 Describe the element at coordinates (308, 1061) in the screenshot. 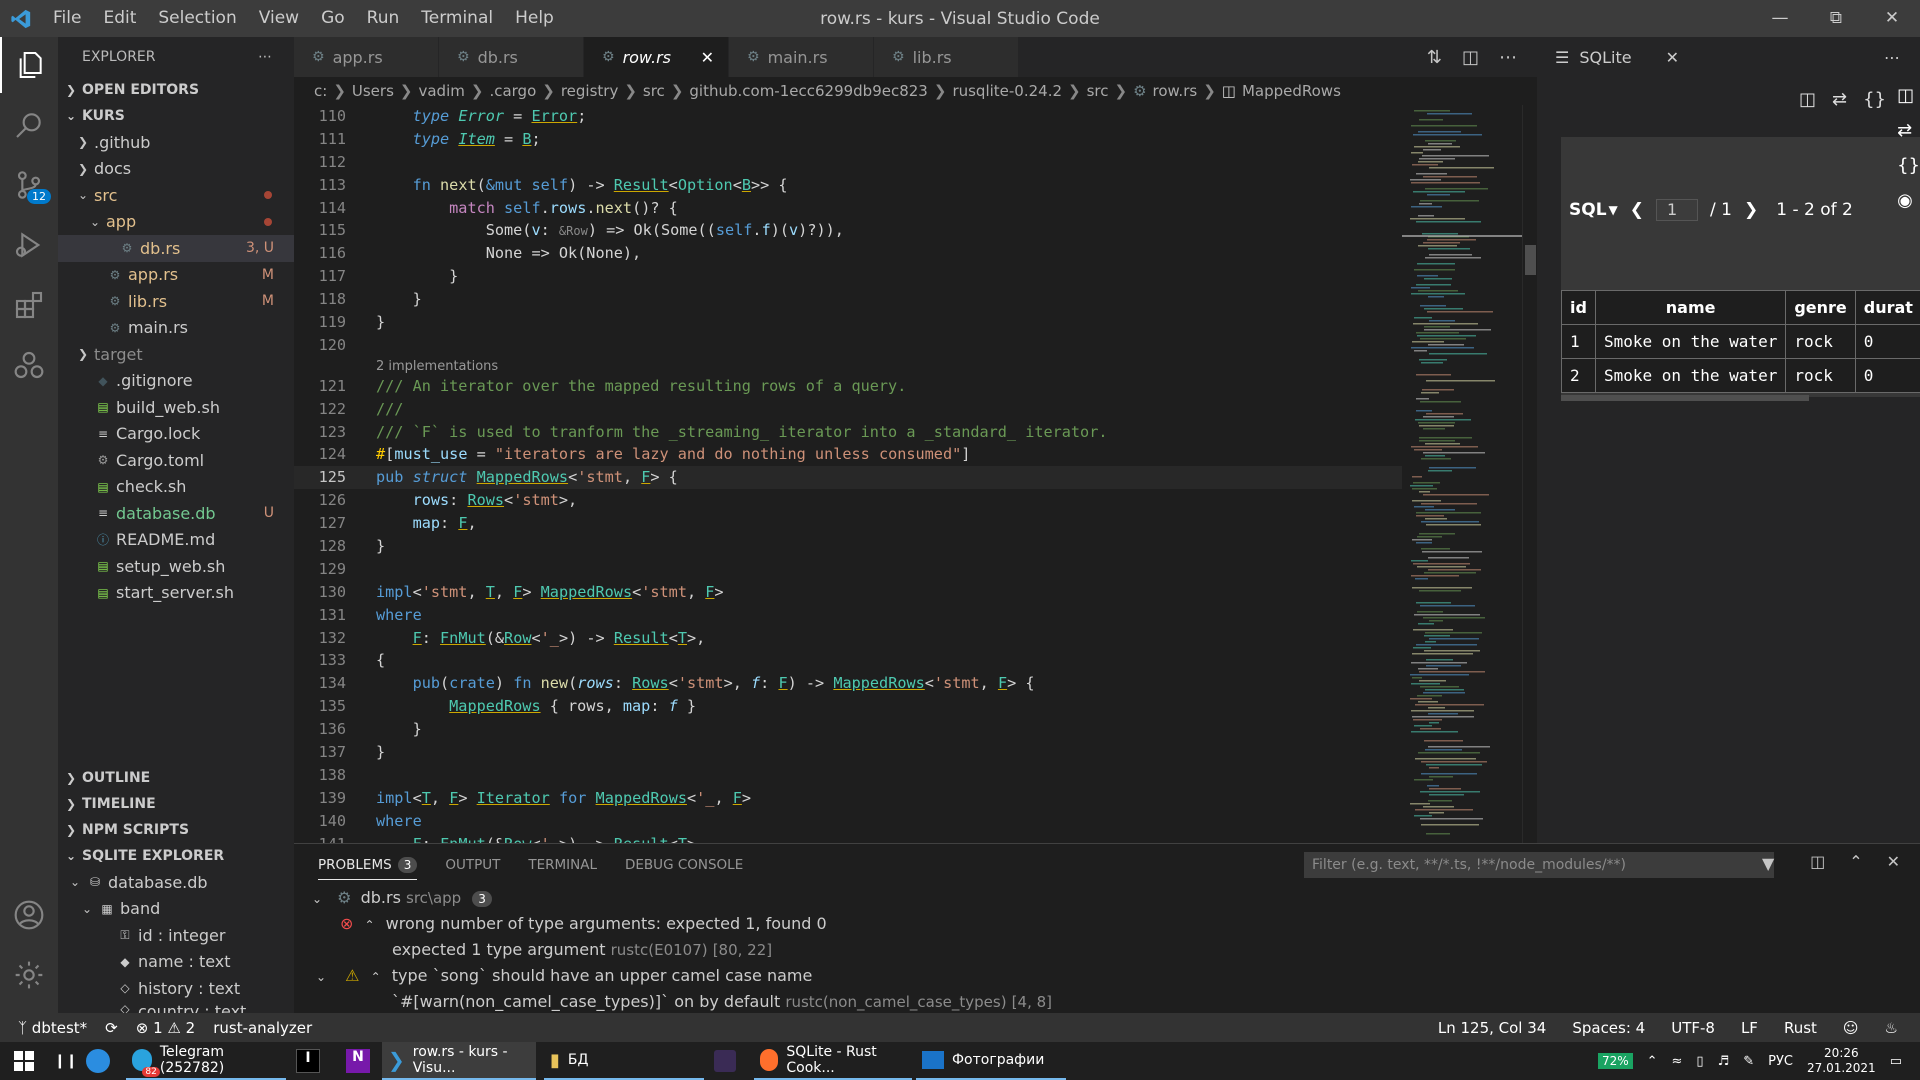

I see `intellij-icon: I` at that location.